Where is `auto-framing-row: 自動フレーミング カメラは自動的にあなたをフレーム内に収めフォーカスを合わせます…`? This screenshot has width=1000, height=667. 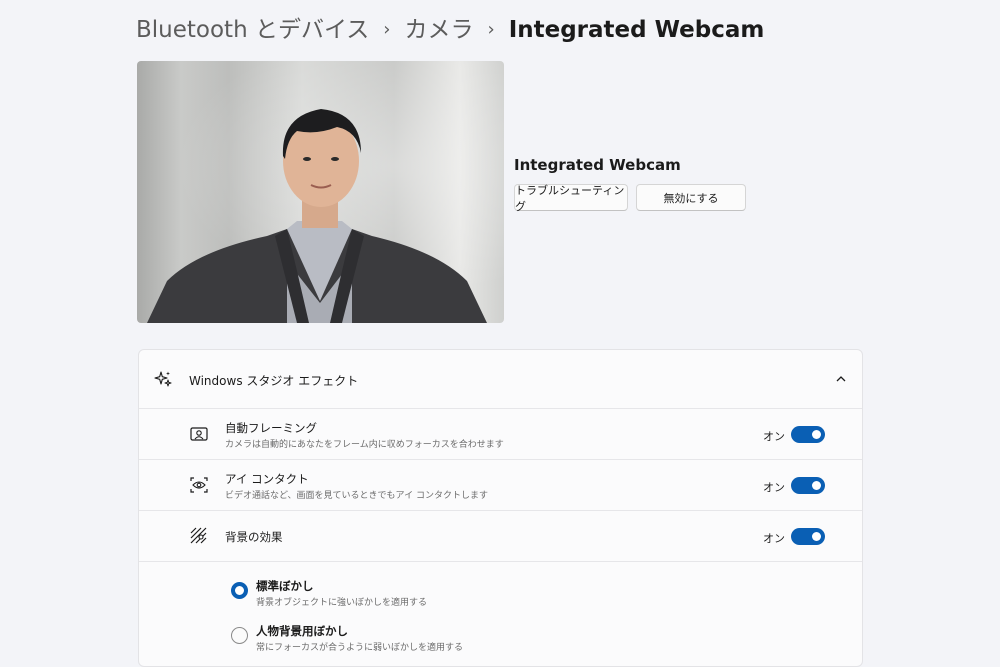
auto-framing-row: 自動フレーミング カメラは自動的にあなたをフレーム内に収めフォーカスを合わせます… is located at coordinates (500, 434).